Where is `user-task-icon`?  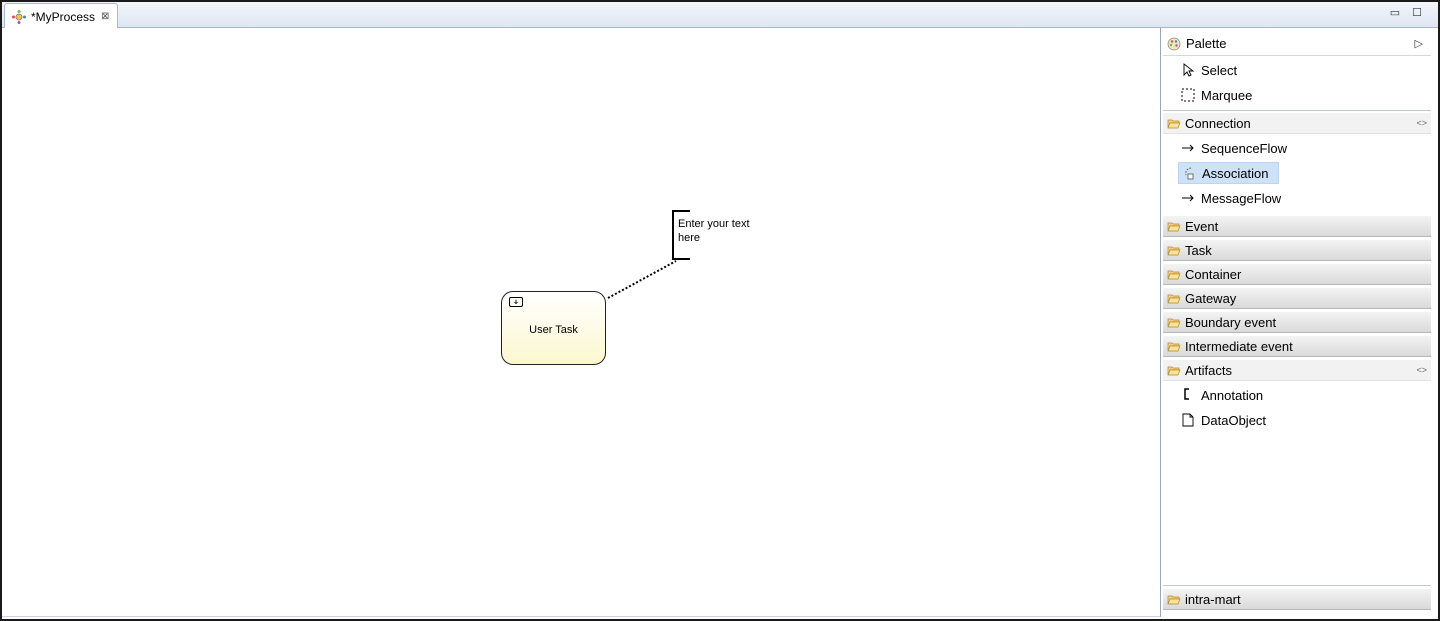 user-task-icon is located at coordinates (516, 302).